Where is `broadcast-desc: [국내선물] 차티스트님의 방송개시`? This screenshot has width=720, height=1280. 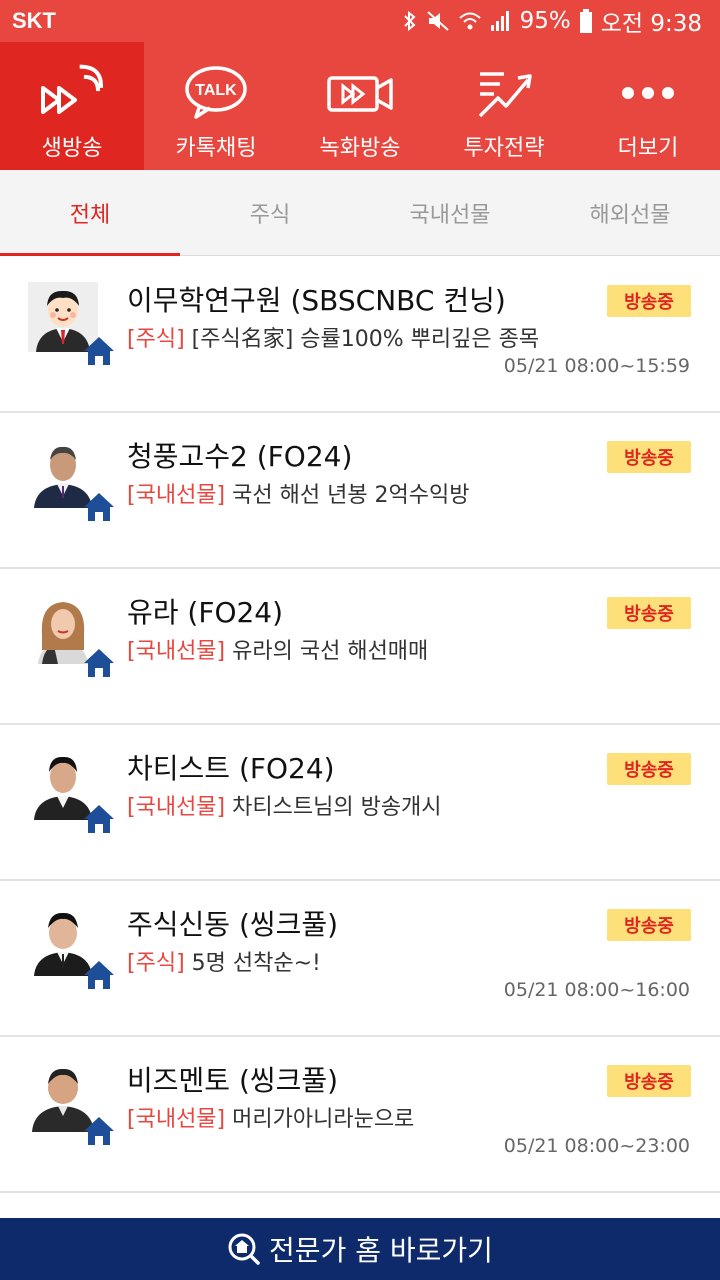 broadcast-desc: [국내선물] 차티스트님의 방송개시 is located at coordinates (284, 805).